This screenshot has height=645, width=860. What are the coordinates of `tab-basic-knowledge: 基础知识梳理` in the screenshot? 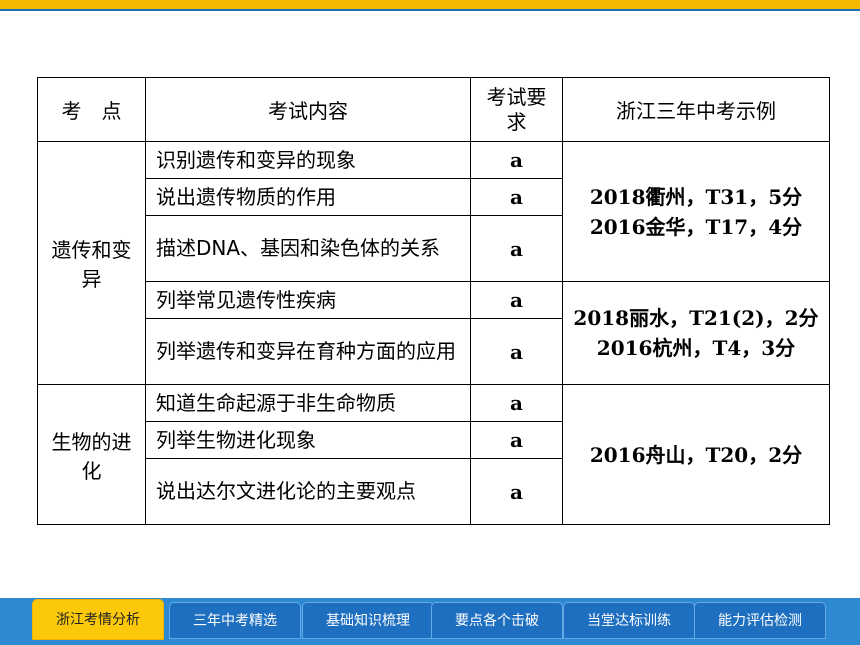 It's located at (368, 620).